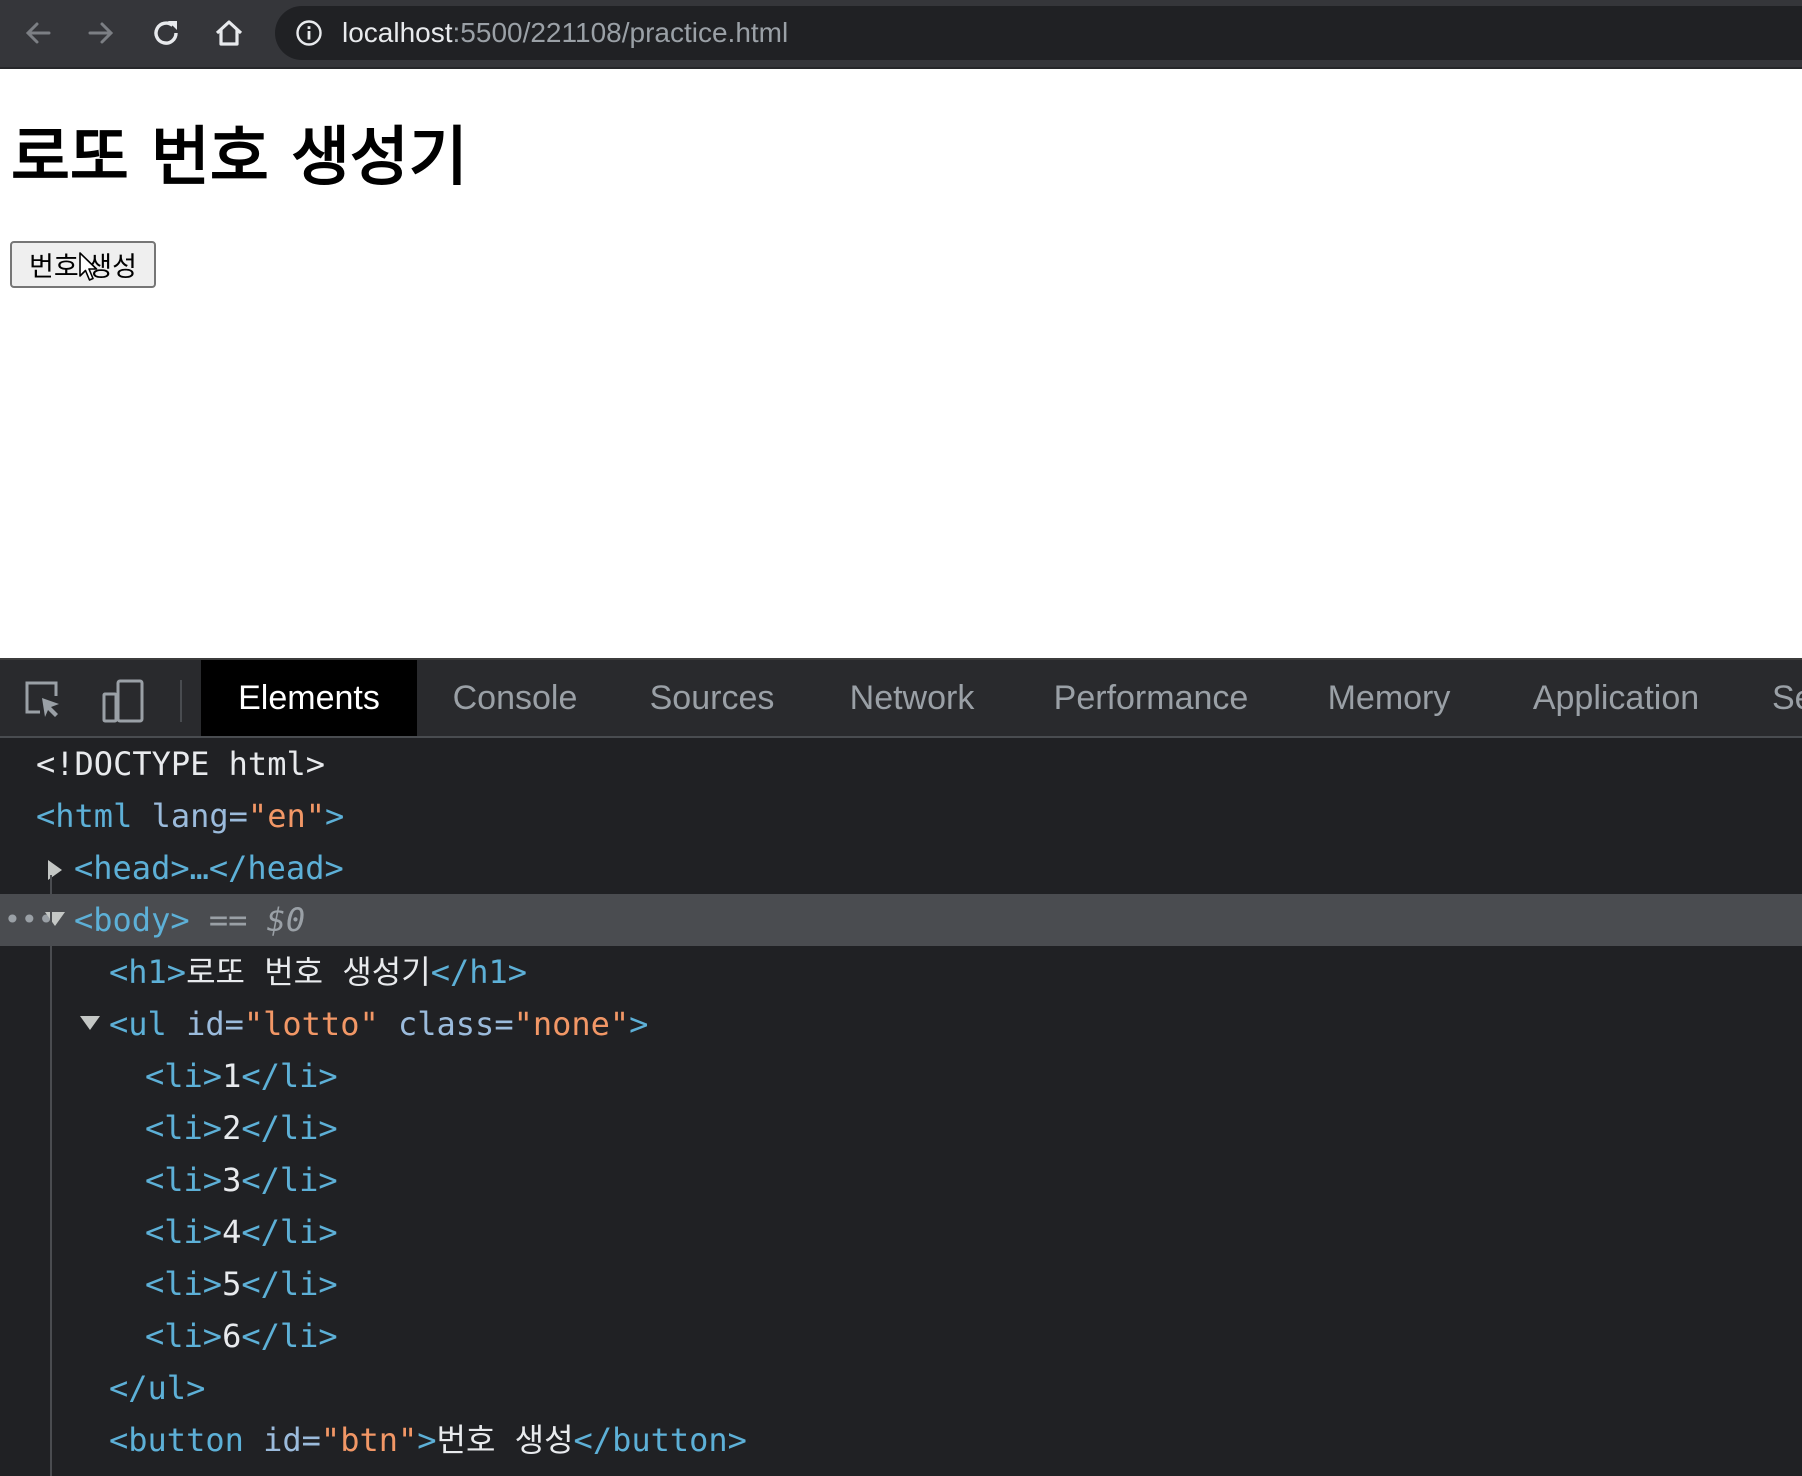 This screenshot has width=1802, height=1476. I want to click on back-button, so click(38, 33).